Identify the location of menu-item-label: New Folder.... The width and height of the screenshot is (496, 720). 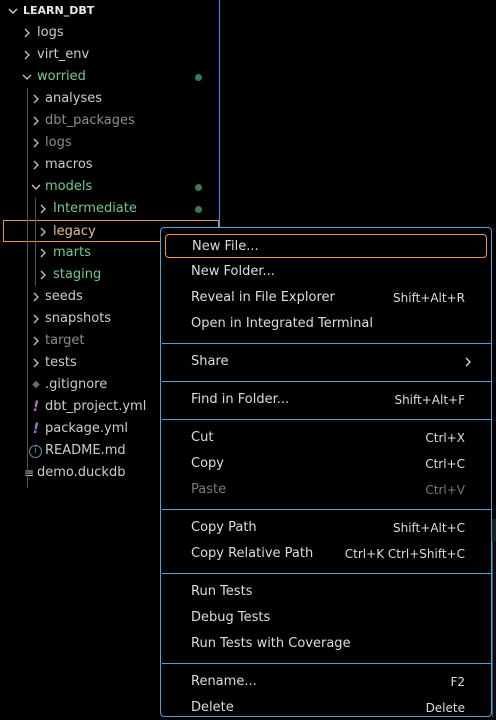
(233, 271).